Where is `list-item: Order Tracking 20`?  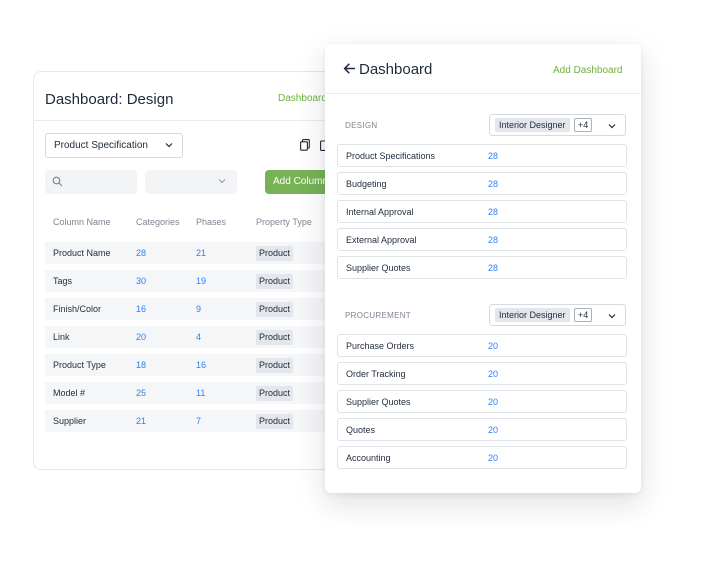
list-item: Order Tracking 20 is located at coordinates (482, 373).